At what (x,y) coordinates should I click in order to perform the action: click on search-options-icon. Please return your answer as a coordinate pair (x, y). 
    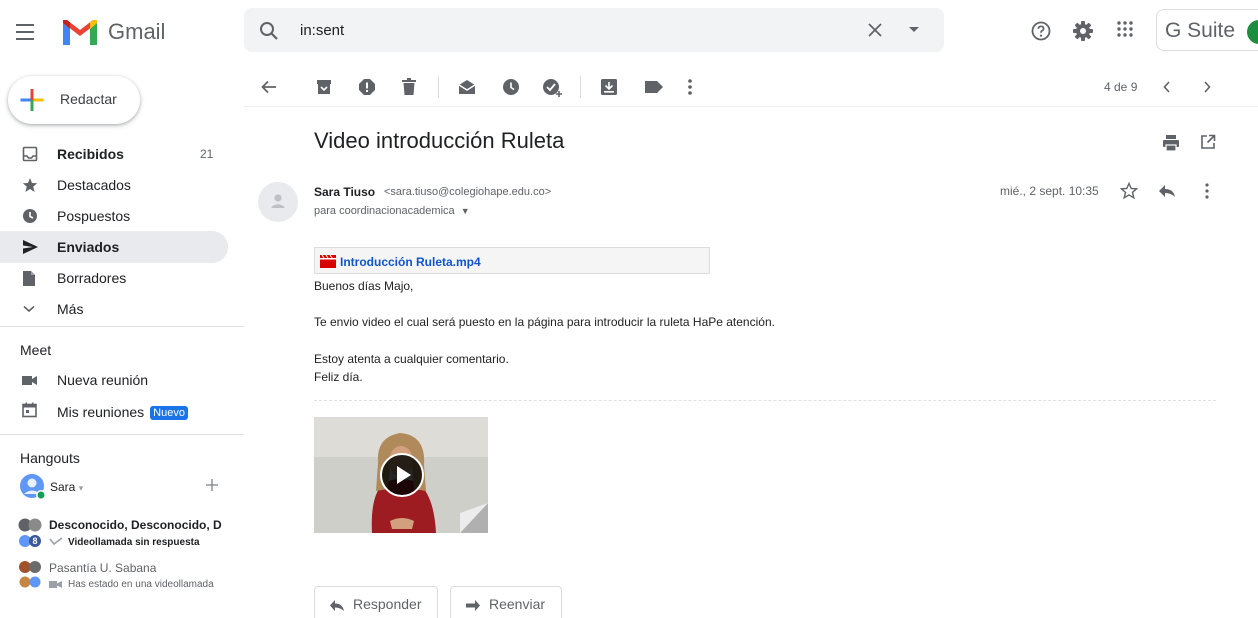
    Looking at the image, I should click on (914, 30).